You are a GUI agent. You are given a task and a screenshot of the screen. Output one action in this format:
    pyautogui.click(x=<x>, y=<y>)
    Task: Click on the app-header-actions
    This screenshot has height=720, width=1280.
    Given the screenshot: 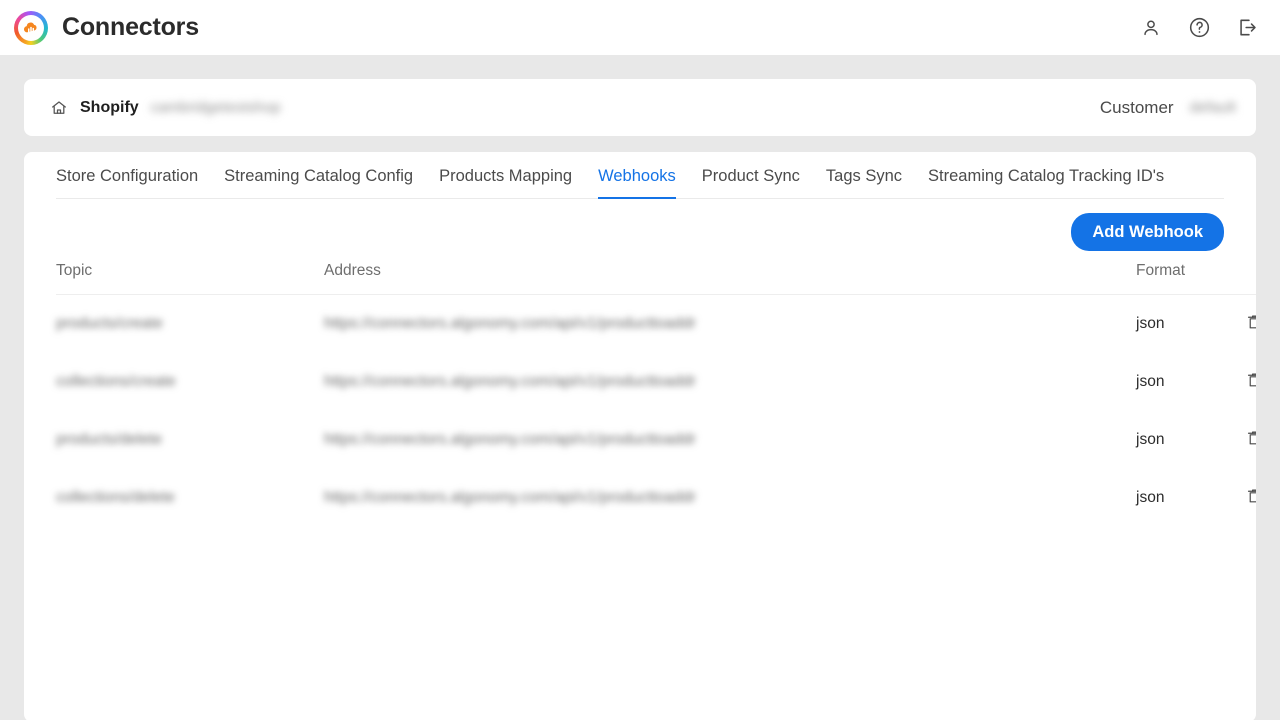 What is the action you would take?
    pyautogui.click(x=1199, y=28)
    